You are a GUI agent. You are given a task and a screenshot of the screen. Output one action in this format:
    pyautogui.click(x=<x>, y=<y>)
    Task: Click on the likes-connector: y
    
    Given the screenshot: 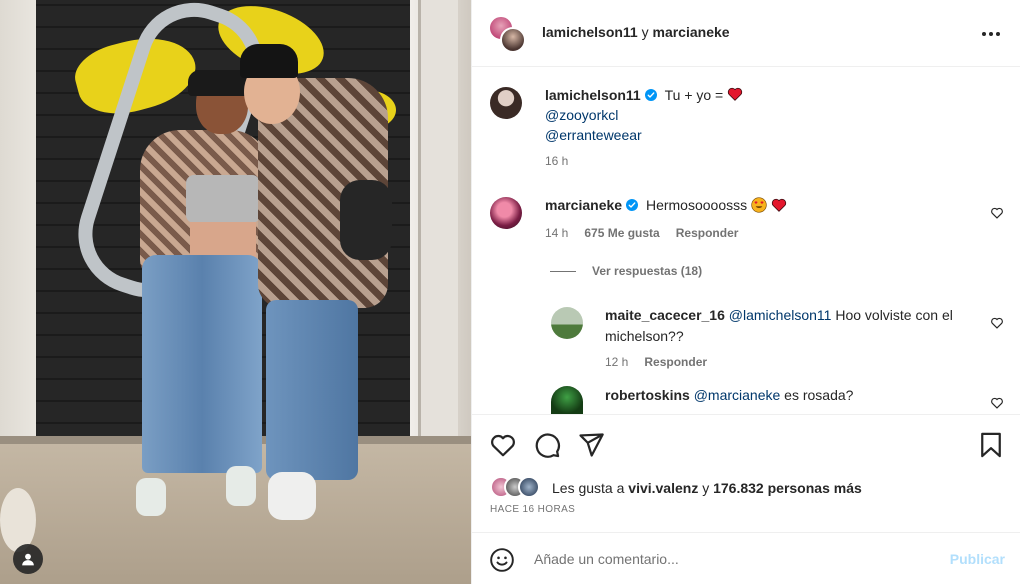 What is the action you would take?
    pyautogui.click(x=706, y=488)
    